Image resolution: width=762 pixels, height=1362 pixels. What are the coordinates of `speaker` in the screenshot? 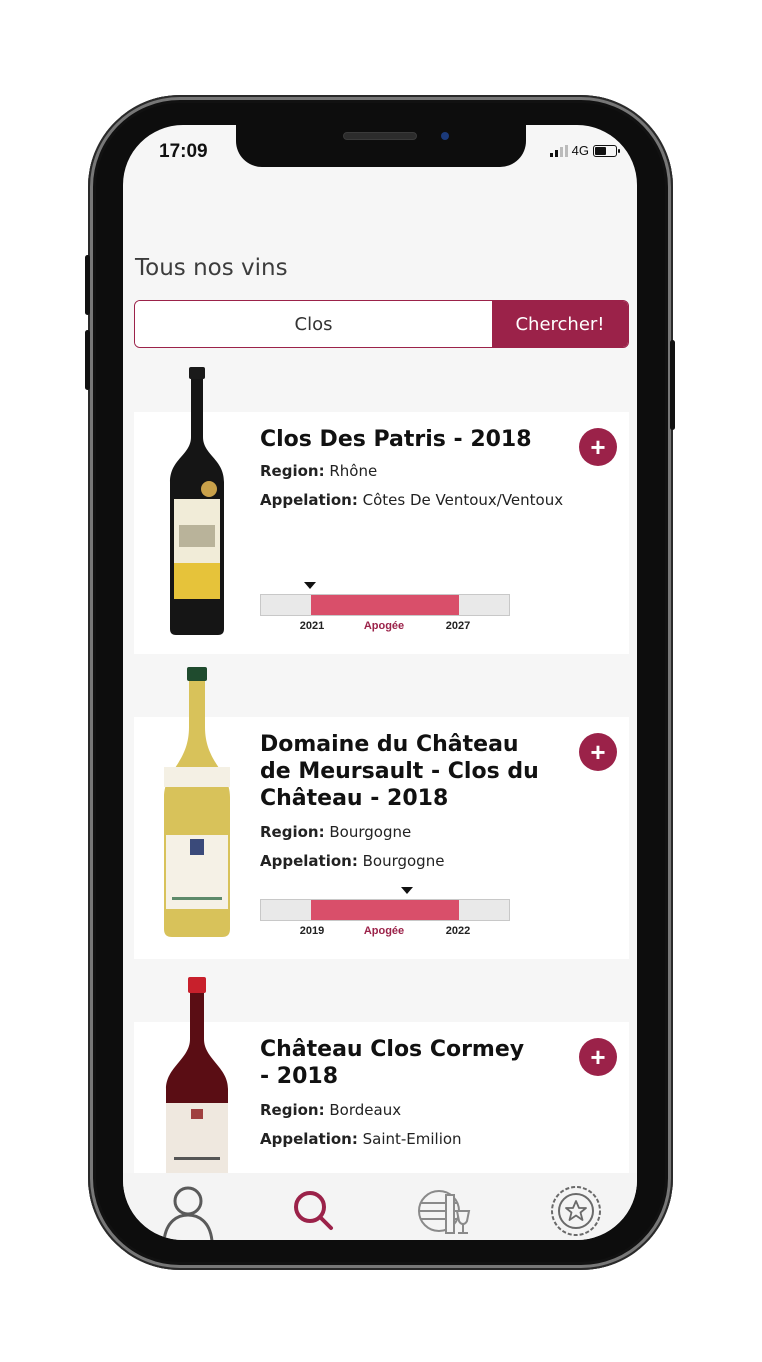 It's located at (380, 136).